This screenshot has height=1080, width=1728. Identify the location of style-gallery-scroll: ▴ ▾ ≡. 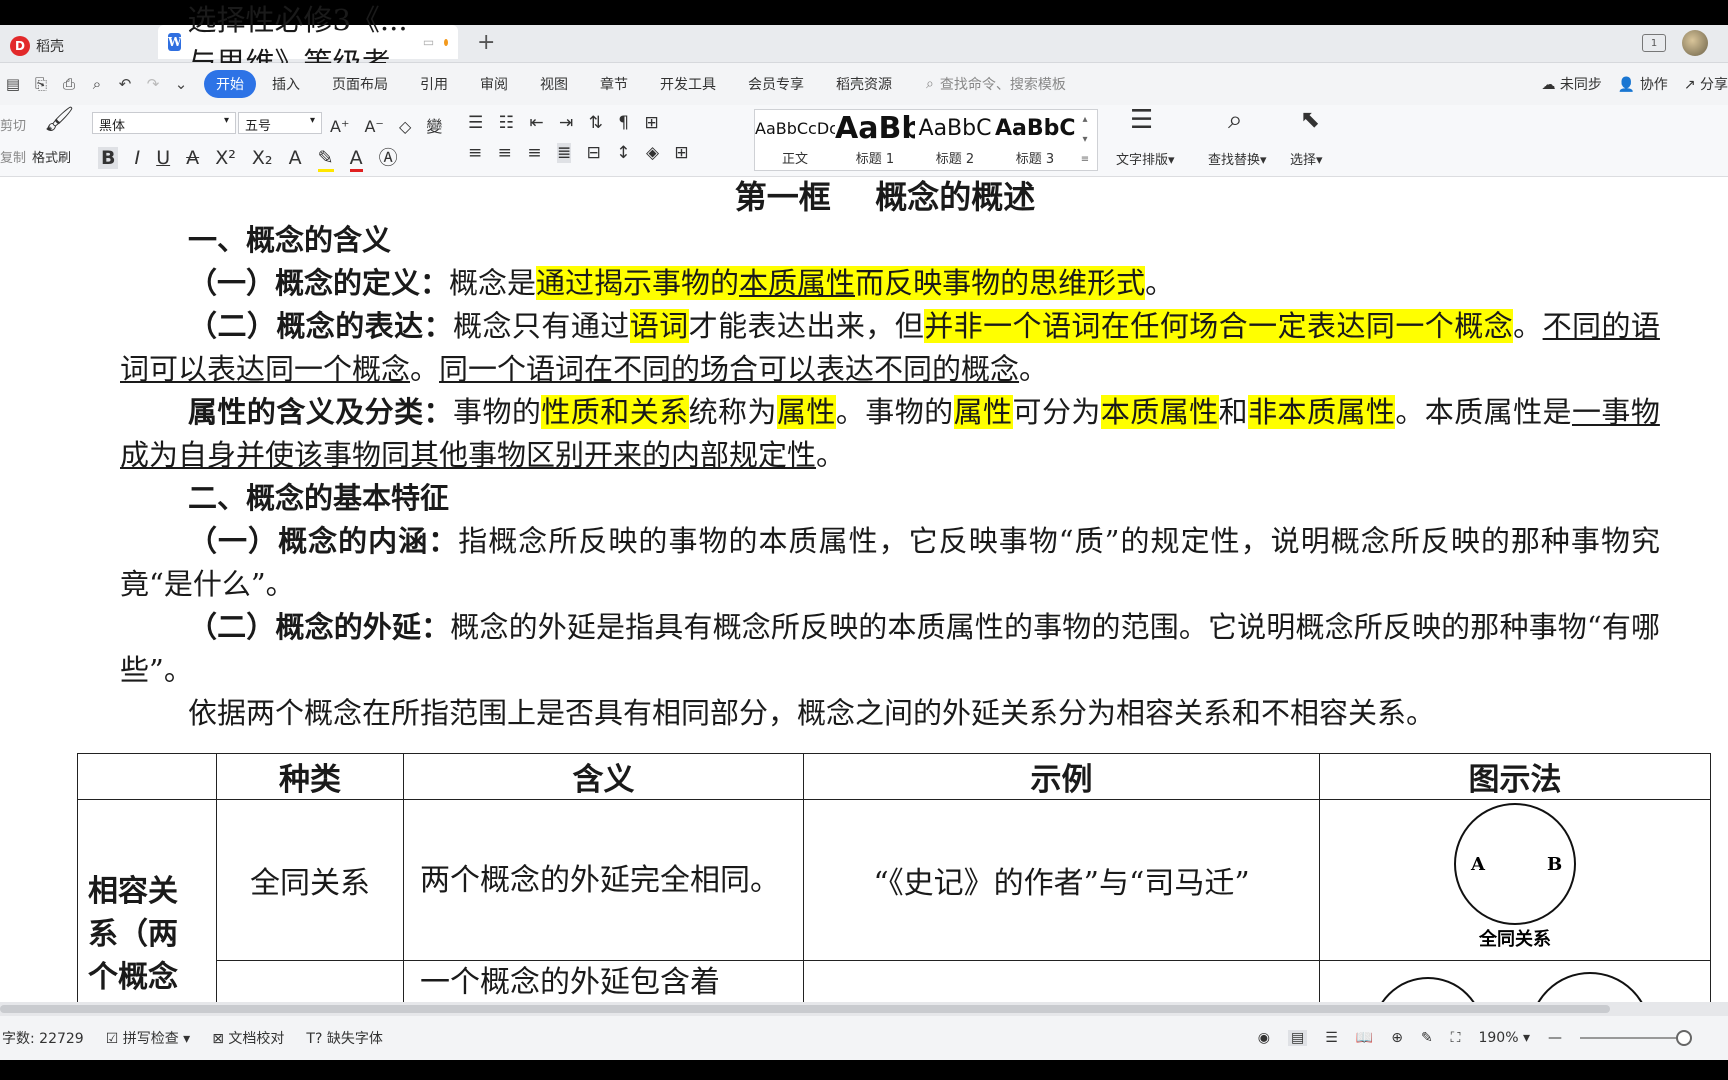
(1085, 140).